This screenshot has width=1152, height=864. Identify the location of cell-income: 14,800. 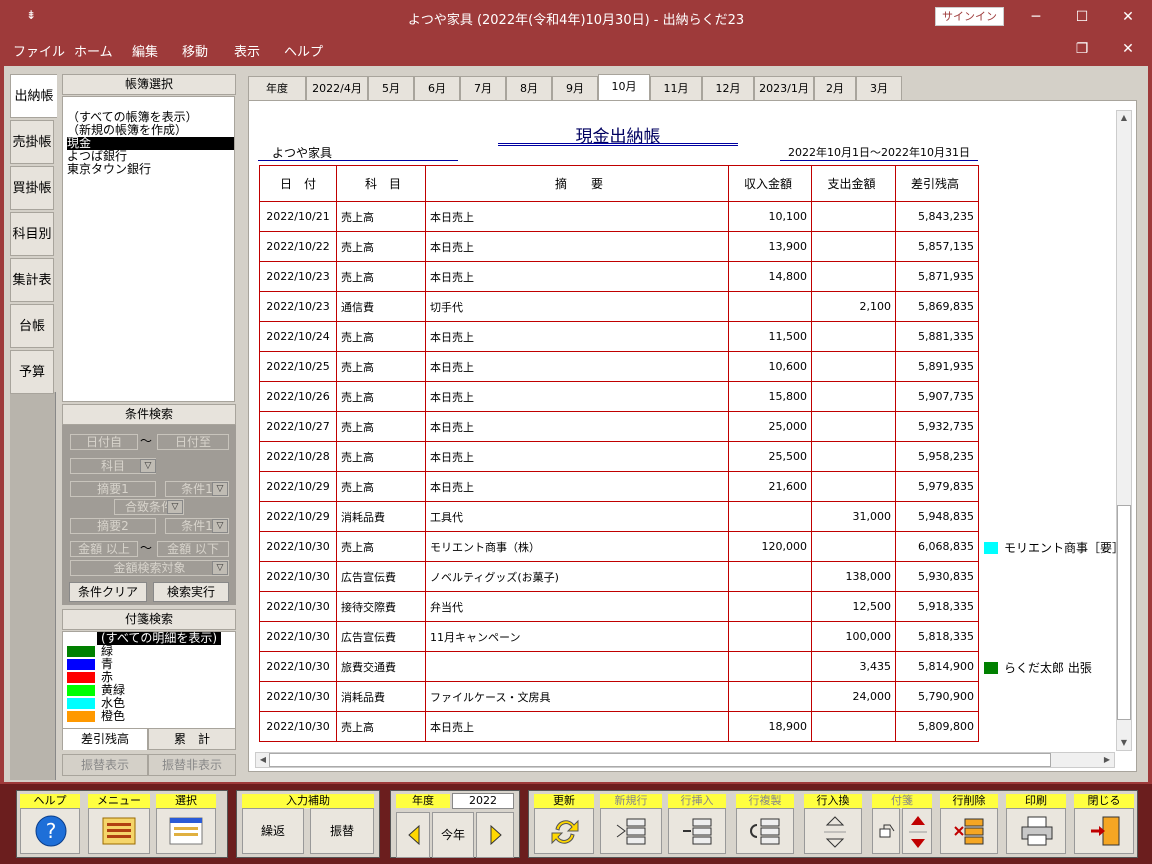
(770, 276).